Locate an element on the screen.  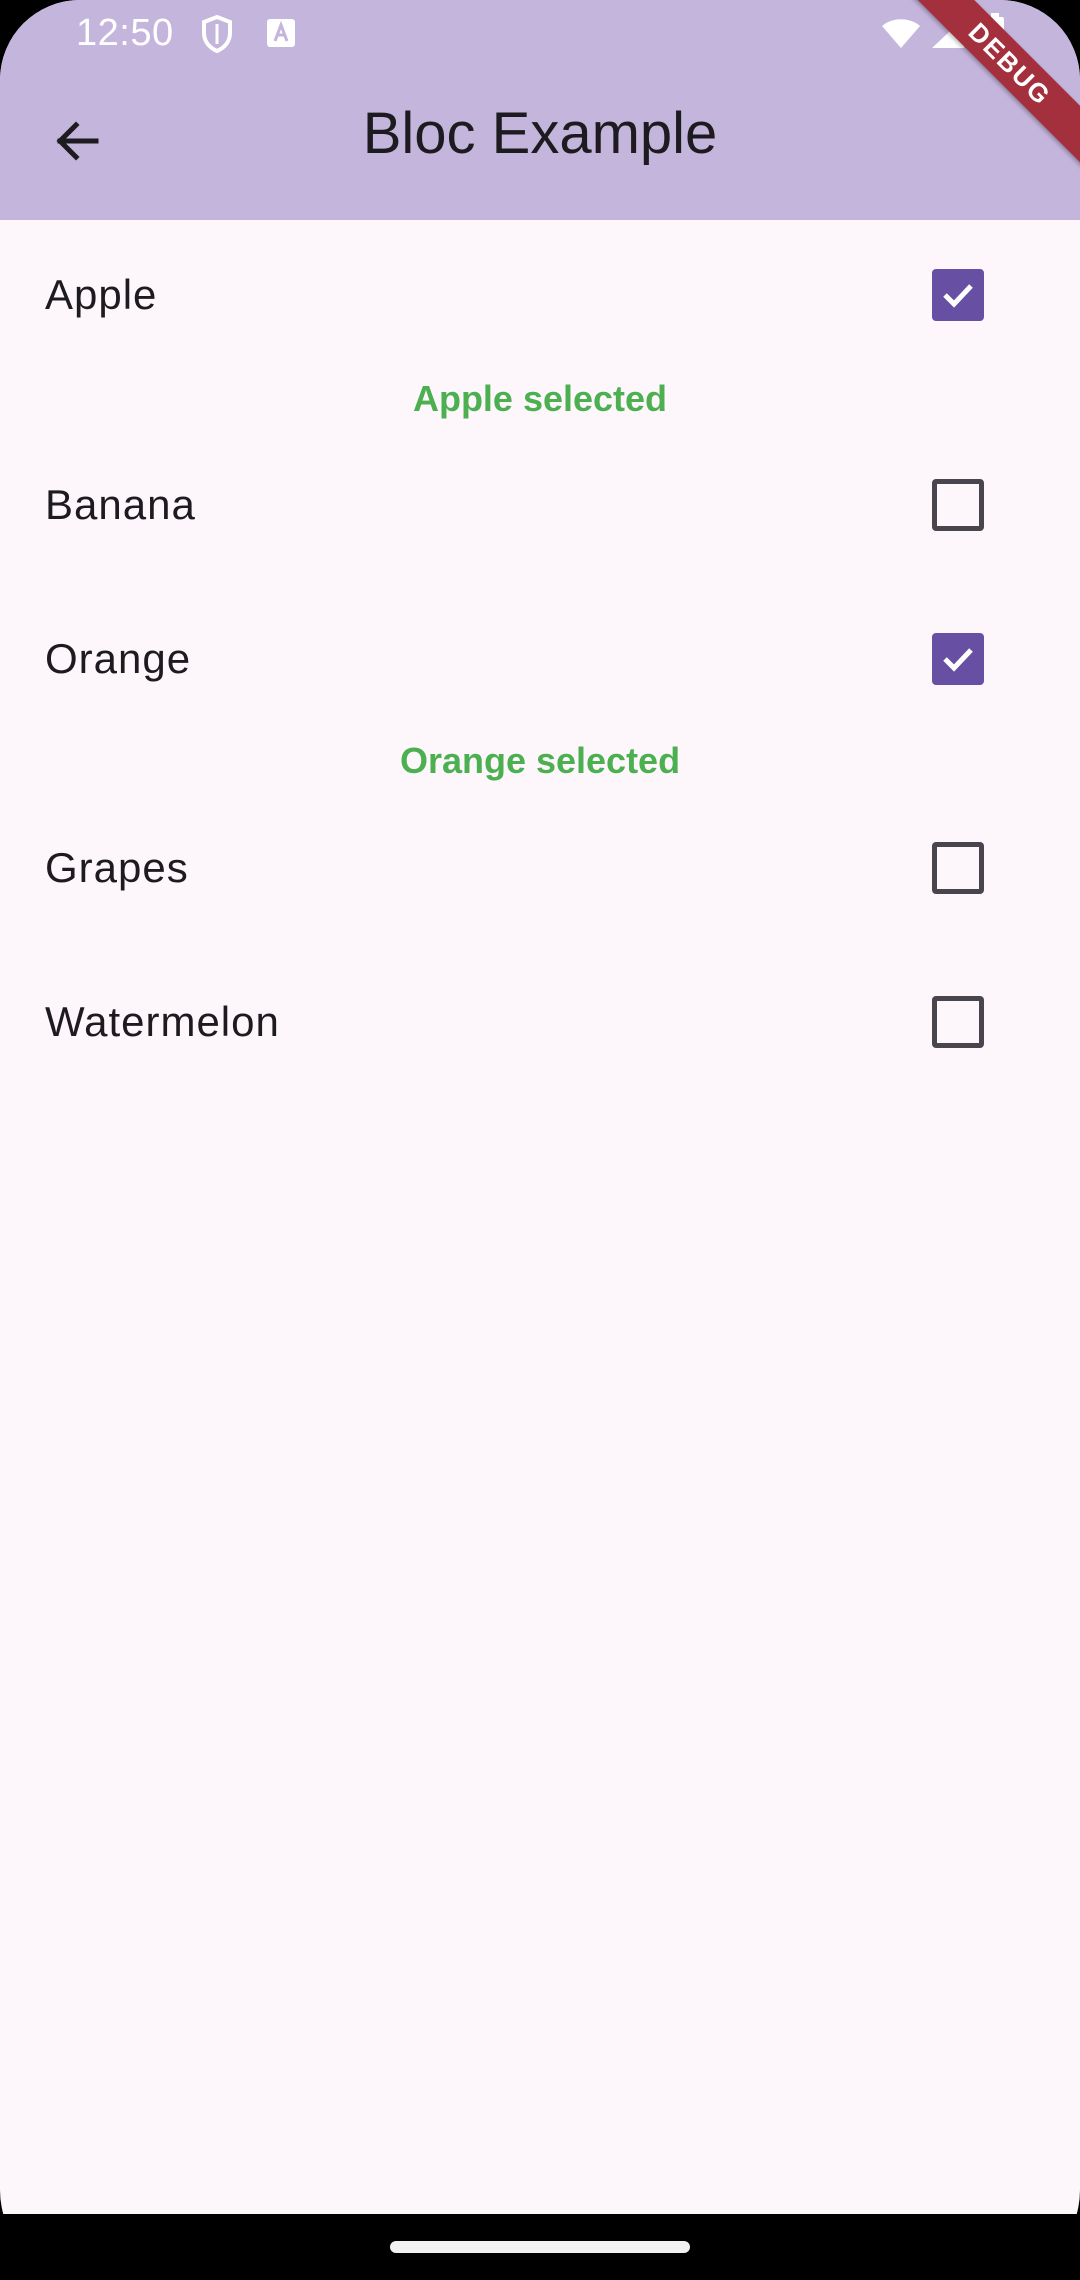
list-item-orange: Orange is located at coordinates (540, 659).